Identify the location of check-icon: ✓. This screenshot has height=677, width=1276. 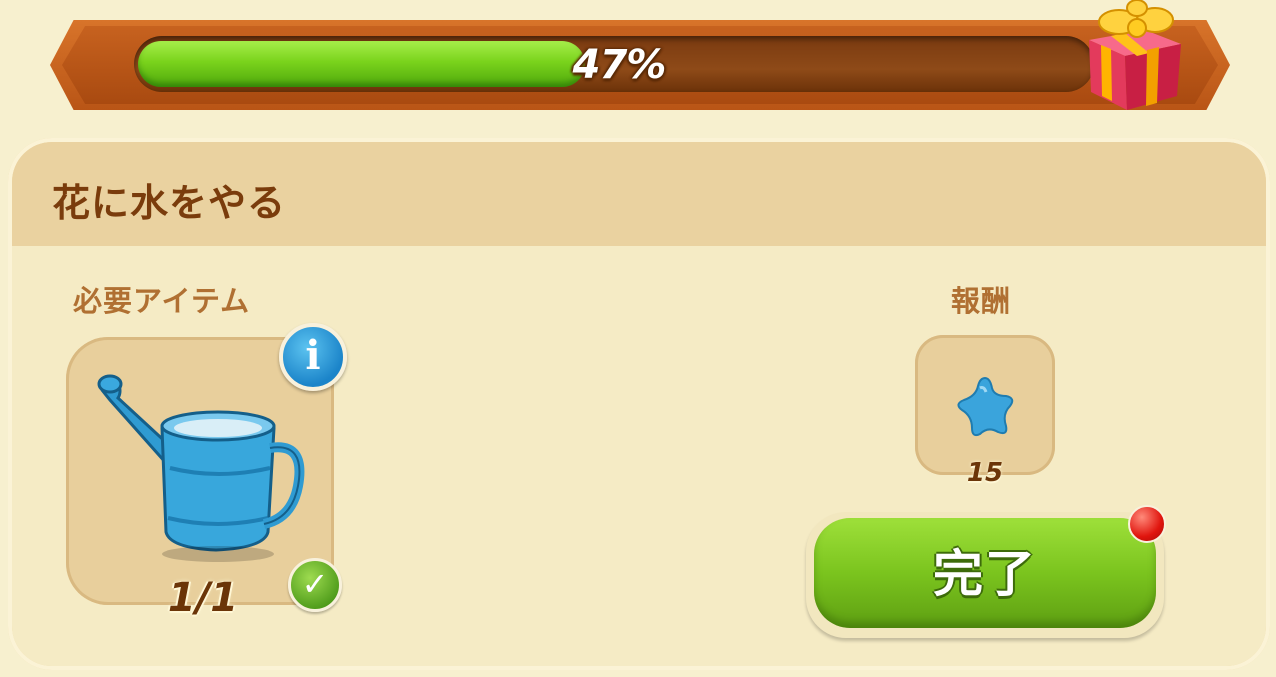
(315, 584).